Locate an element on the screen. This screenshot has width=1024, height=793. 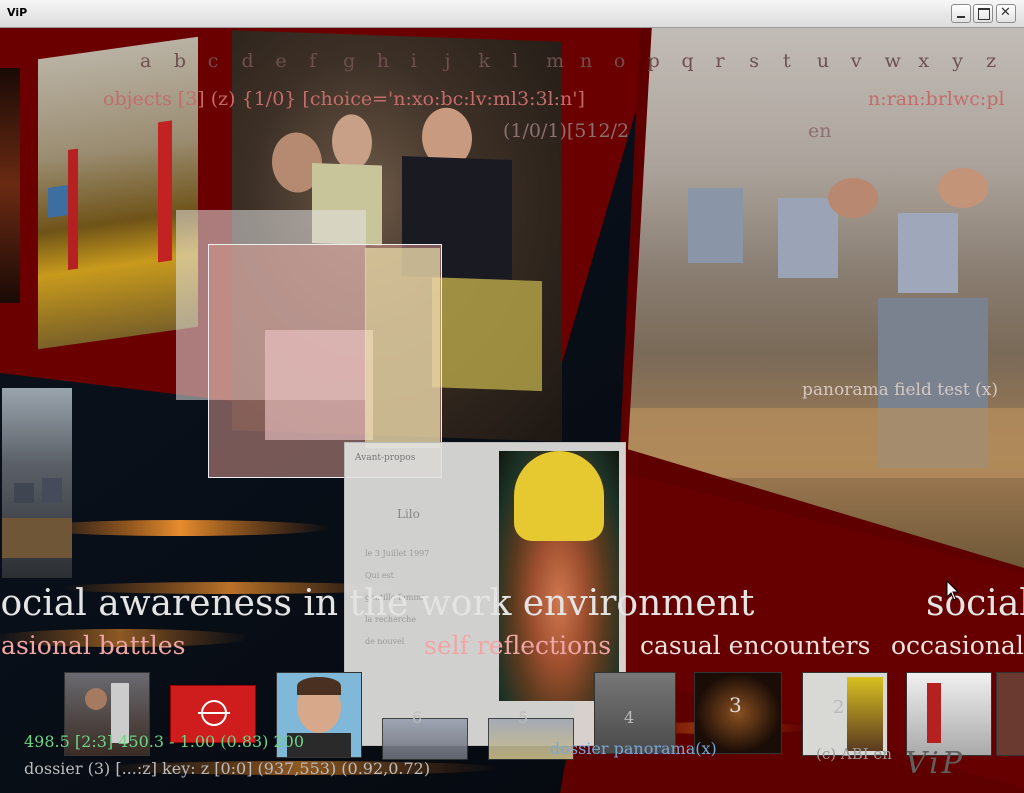
copyright-text: (c) ABI en is located at coordinates (854, 754).